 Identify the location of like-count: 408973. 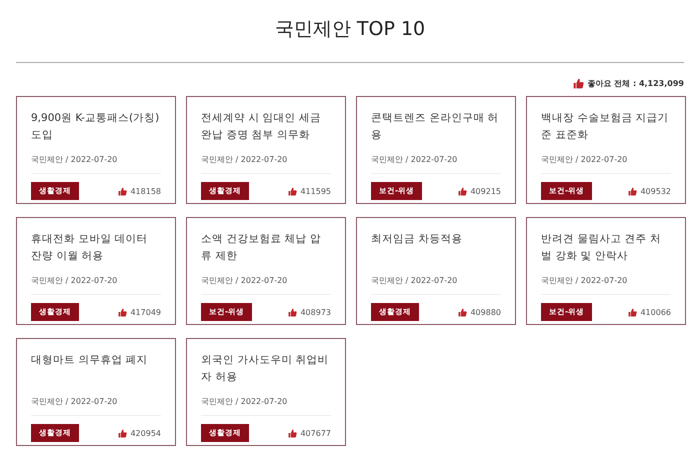
(315, 312).